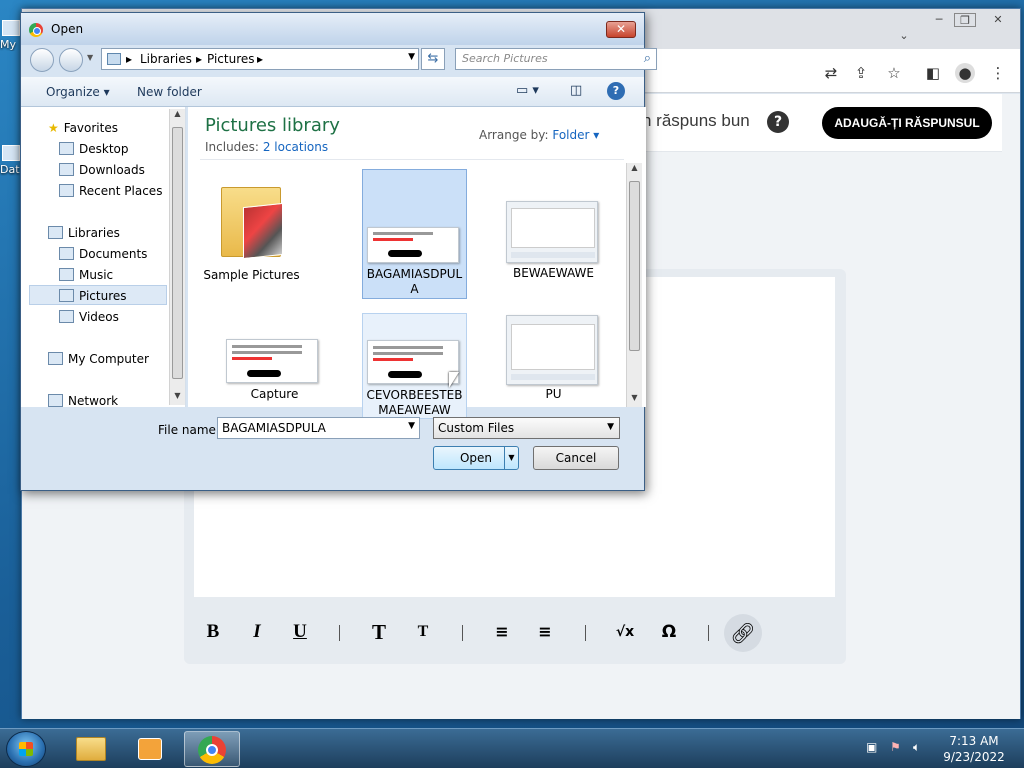 This screenshot has height=768, width=1024. Describe the element at coordinates (84, 233) in the screenshot. I see `nav-libraries: Libraries` at that location.